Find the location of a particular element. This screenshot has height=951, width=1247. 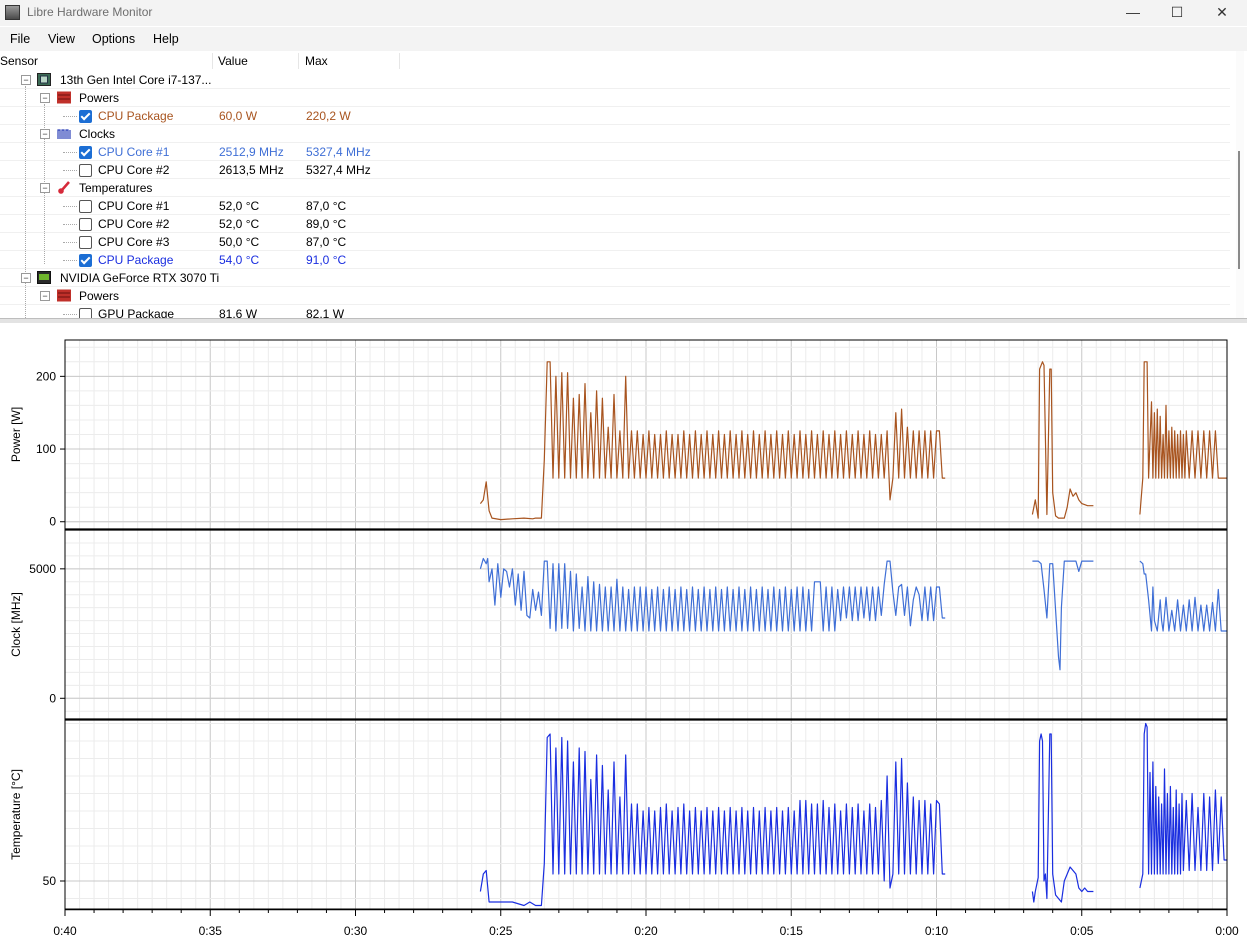

sensor-value: 2512,9 MHz is located at coordinates (251, 152).